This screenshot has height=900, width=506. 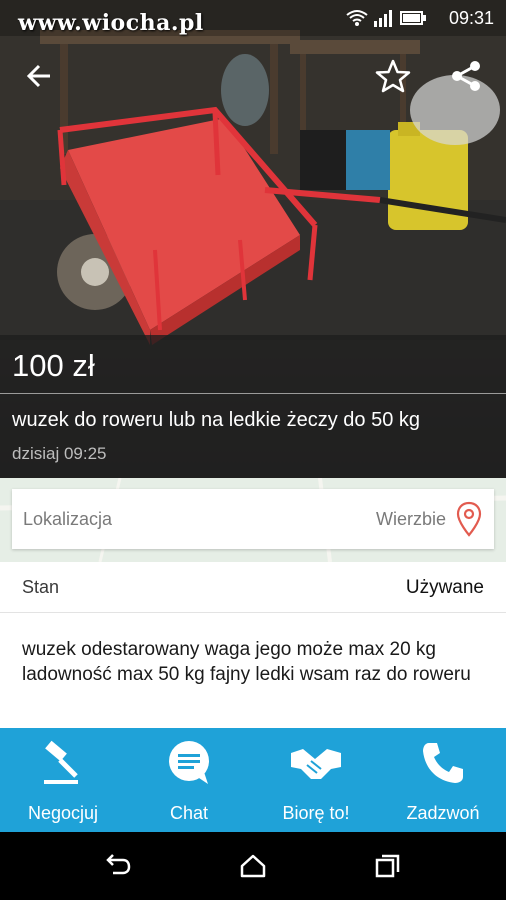 I want to click on negotiate-button: Negocjuj, so click(x=63, y=780).